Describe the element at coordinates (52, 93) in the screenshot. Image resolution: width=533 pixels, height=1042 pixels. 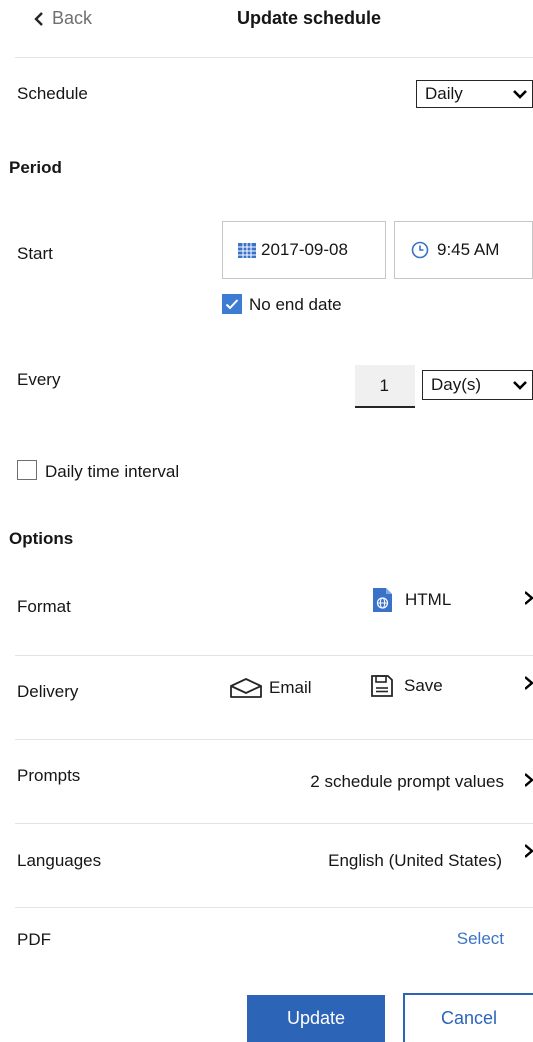
I see `schedule-label: Schedule` at that location.